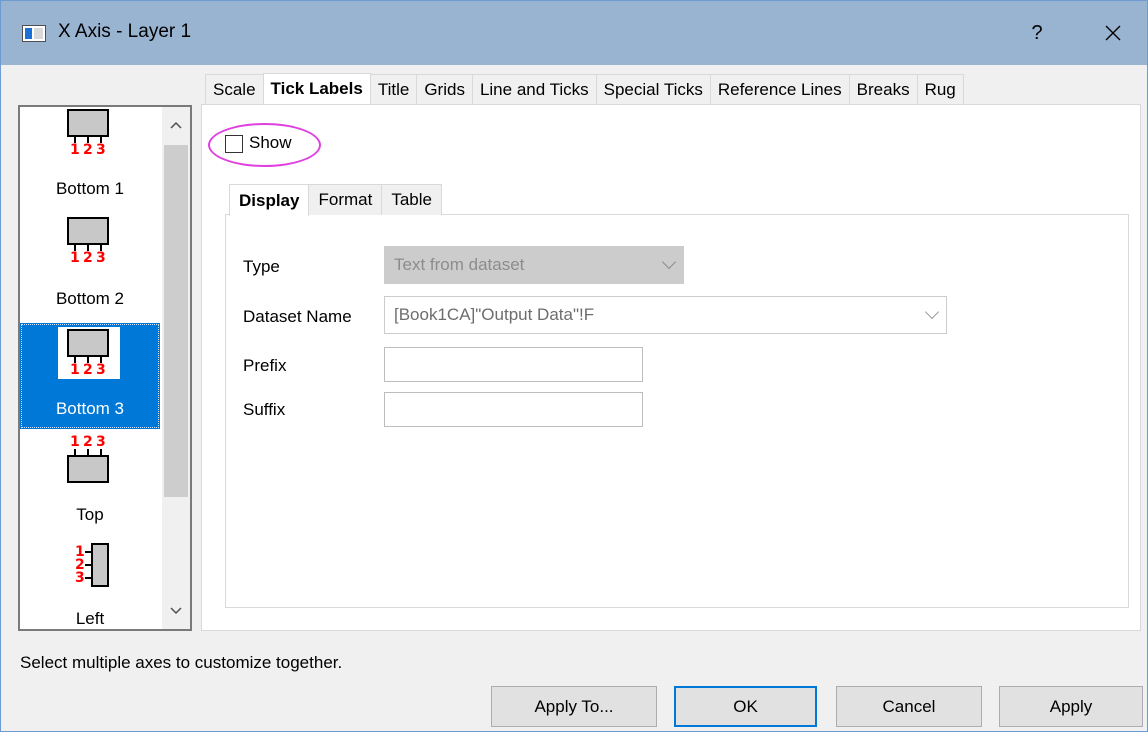  Describe the element at coordinates (883, 89) in the screenshot. I see `tab-breaks: Breaks` at that location.